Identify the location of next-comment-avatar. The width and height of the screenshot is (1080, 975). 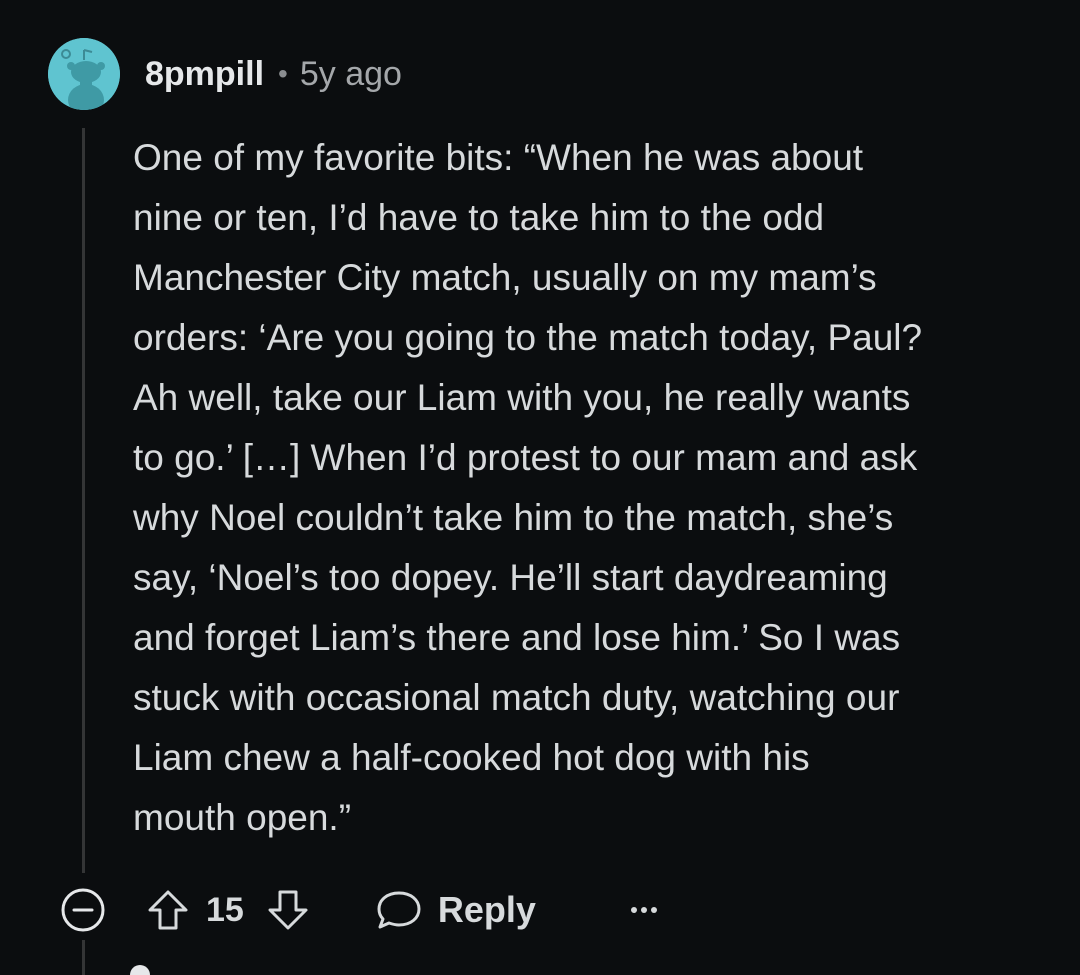
(140, 970).